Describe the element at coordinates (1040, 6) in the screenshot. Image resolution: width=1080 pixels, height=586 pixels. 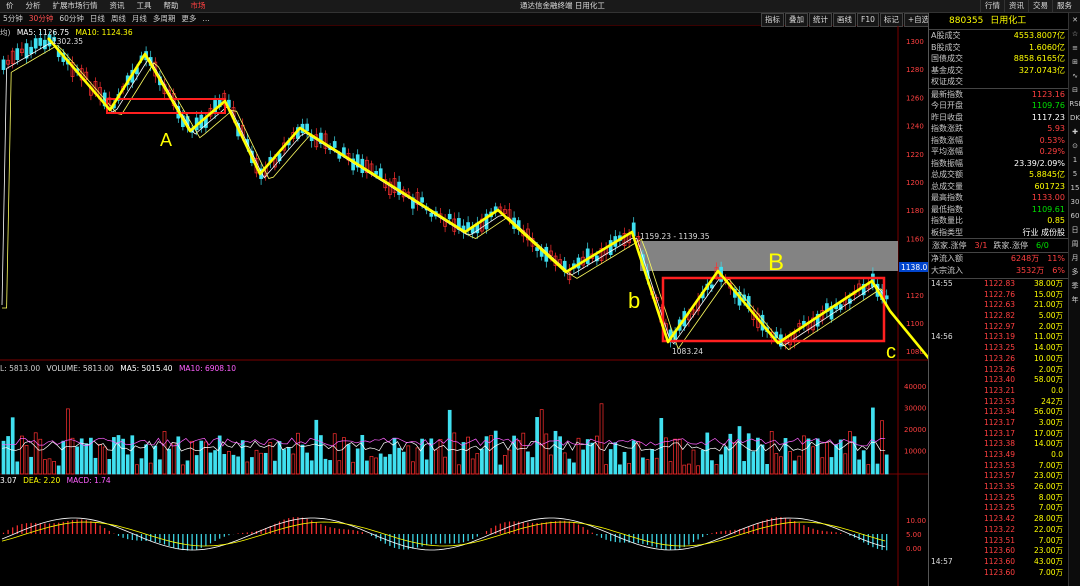
I see `menu-right-trade: 交易` at that location.